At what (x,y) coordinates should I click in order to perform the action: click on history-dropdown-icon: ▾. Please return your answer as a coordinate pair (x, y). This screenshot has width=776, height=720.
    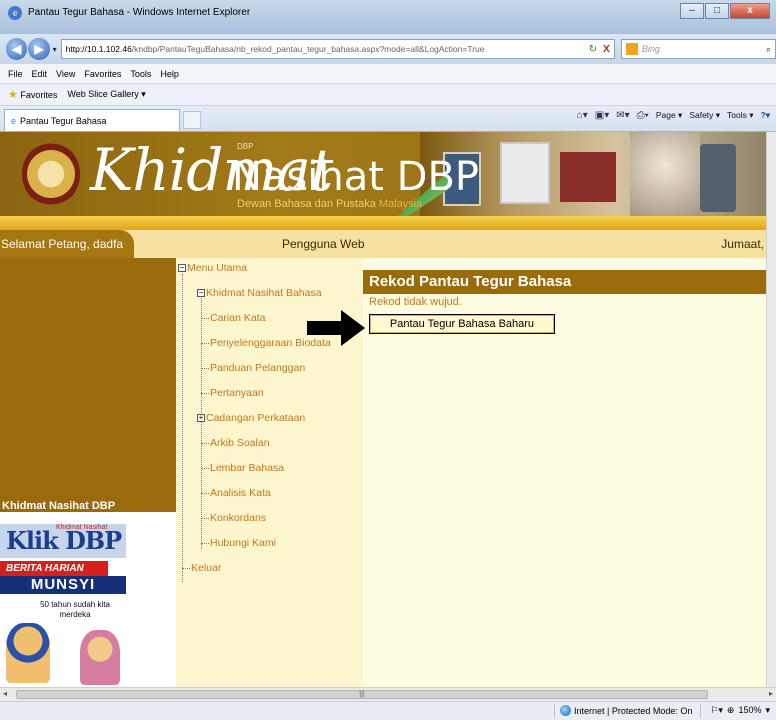
    Looking at the image, I should click on (55, 49).